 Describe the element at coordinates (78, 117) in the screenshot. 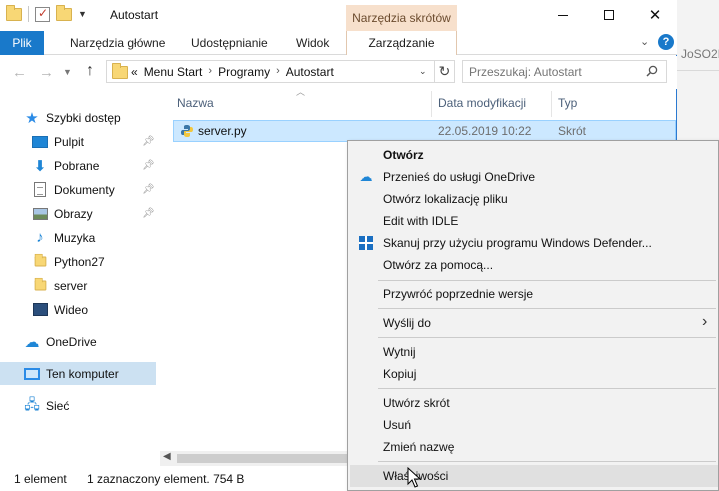

I see `sidebar-item-quick-access: ★ Szybki dostęp` at that location.